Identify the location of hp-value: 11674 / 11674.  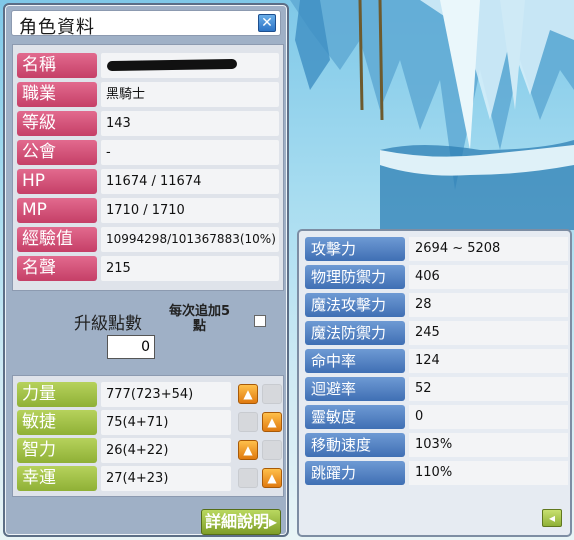
(190, 181).